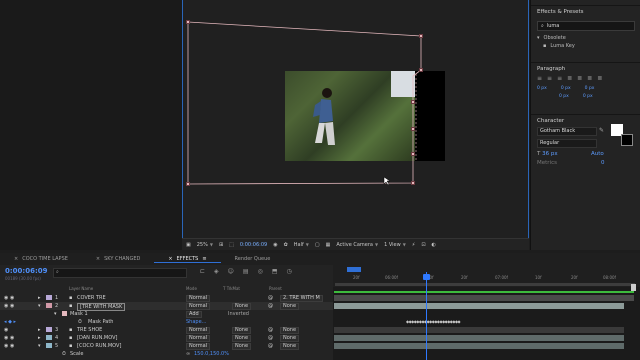 The width and height of the screenshot is (640, 360). Describe the element at coordinates (238, 314) in the screenshot. I see `inverted-checkbox: Inverted` at that location.